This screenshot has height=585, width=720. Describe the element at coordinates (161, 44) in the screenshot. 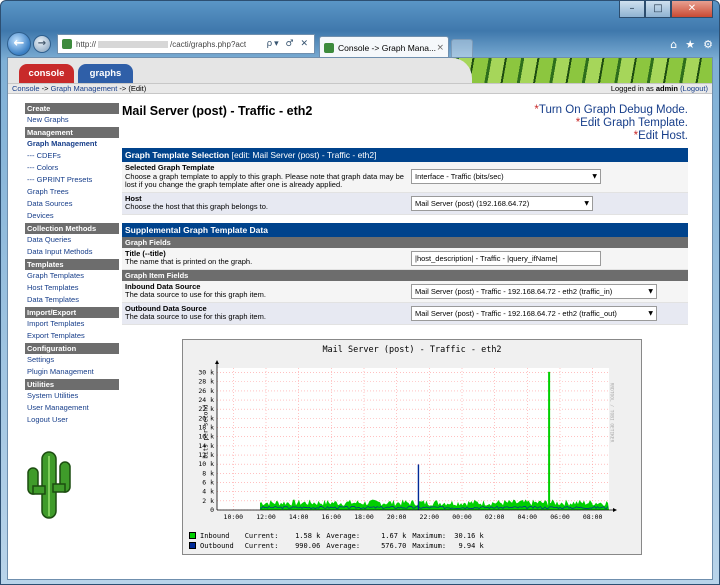

I see `address-text: http:///cacti/graphs.php?act` at that location.